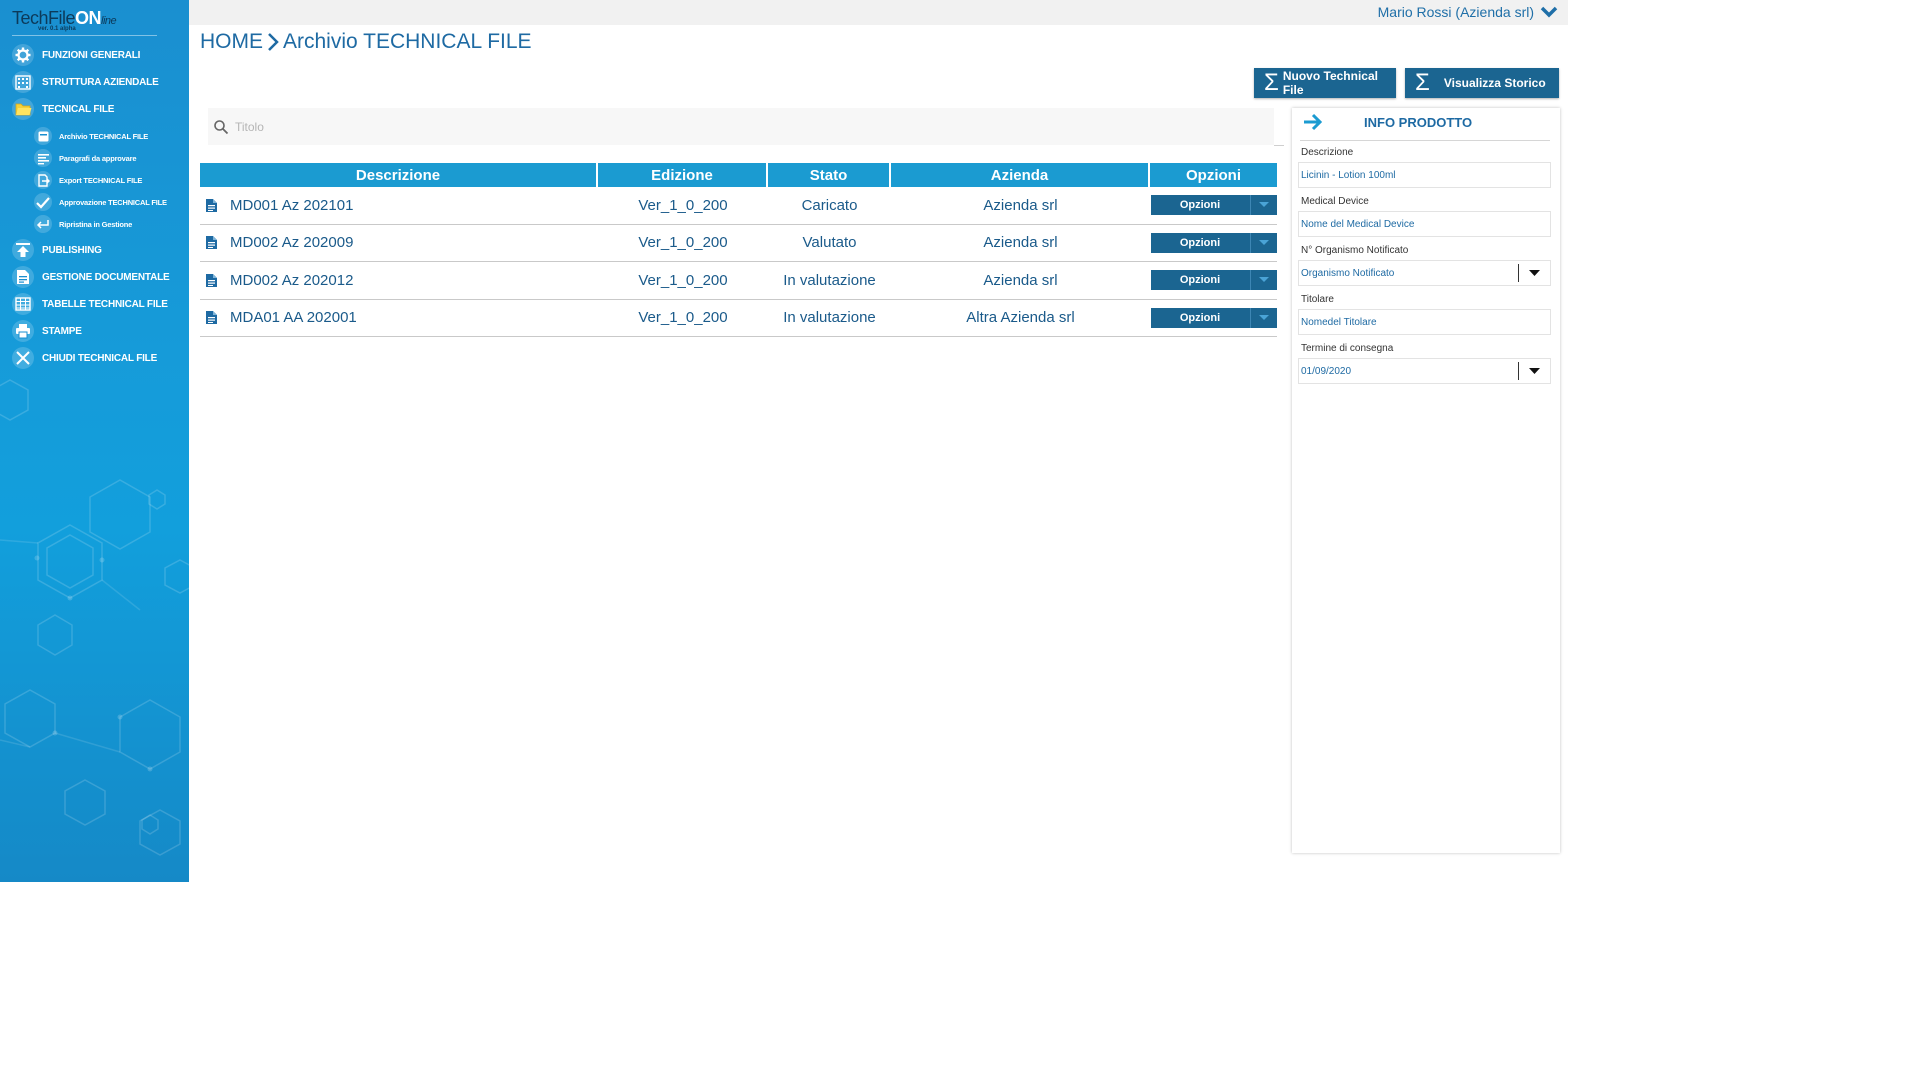 This screenshot has height=1080, width=1920. Describe the element at coordinates (829, 205) in the screenshot. I see `cell-stato: Caricato` at that location.